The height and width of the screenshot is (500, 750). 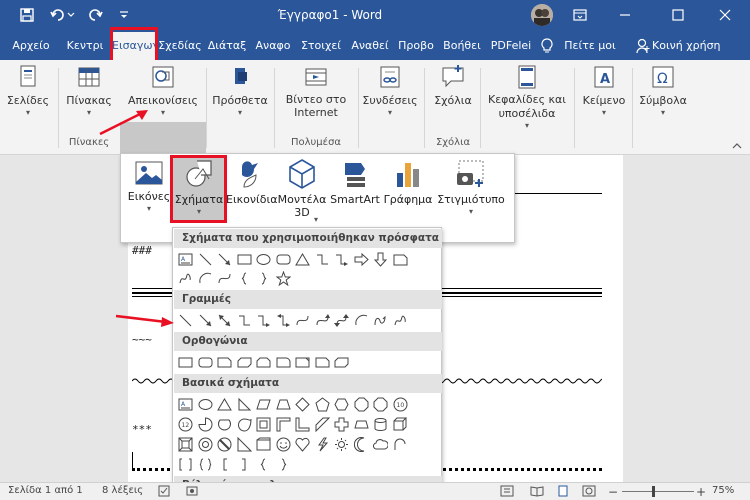 What do you see at coordinates (124, 15) in the screenshot?
I see `customize-qat-icon` at bounding box center [124, 15].